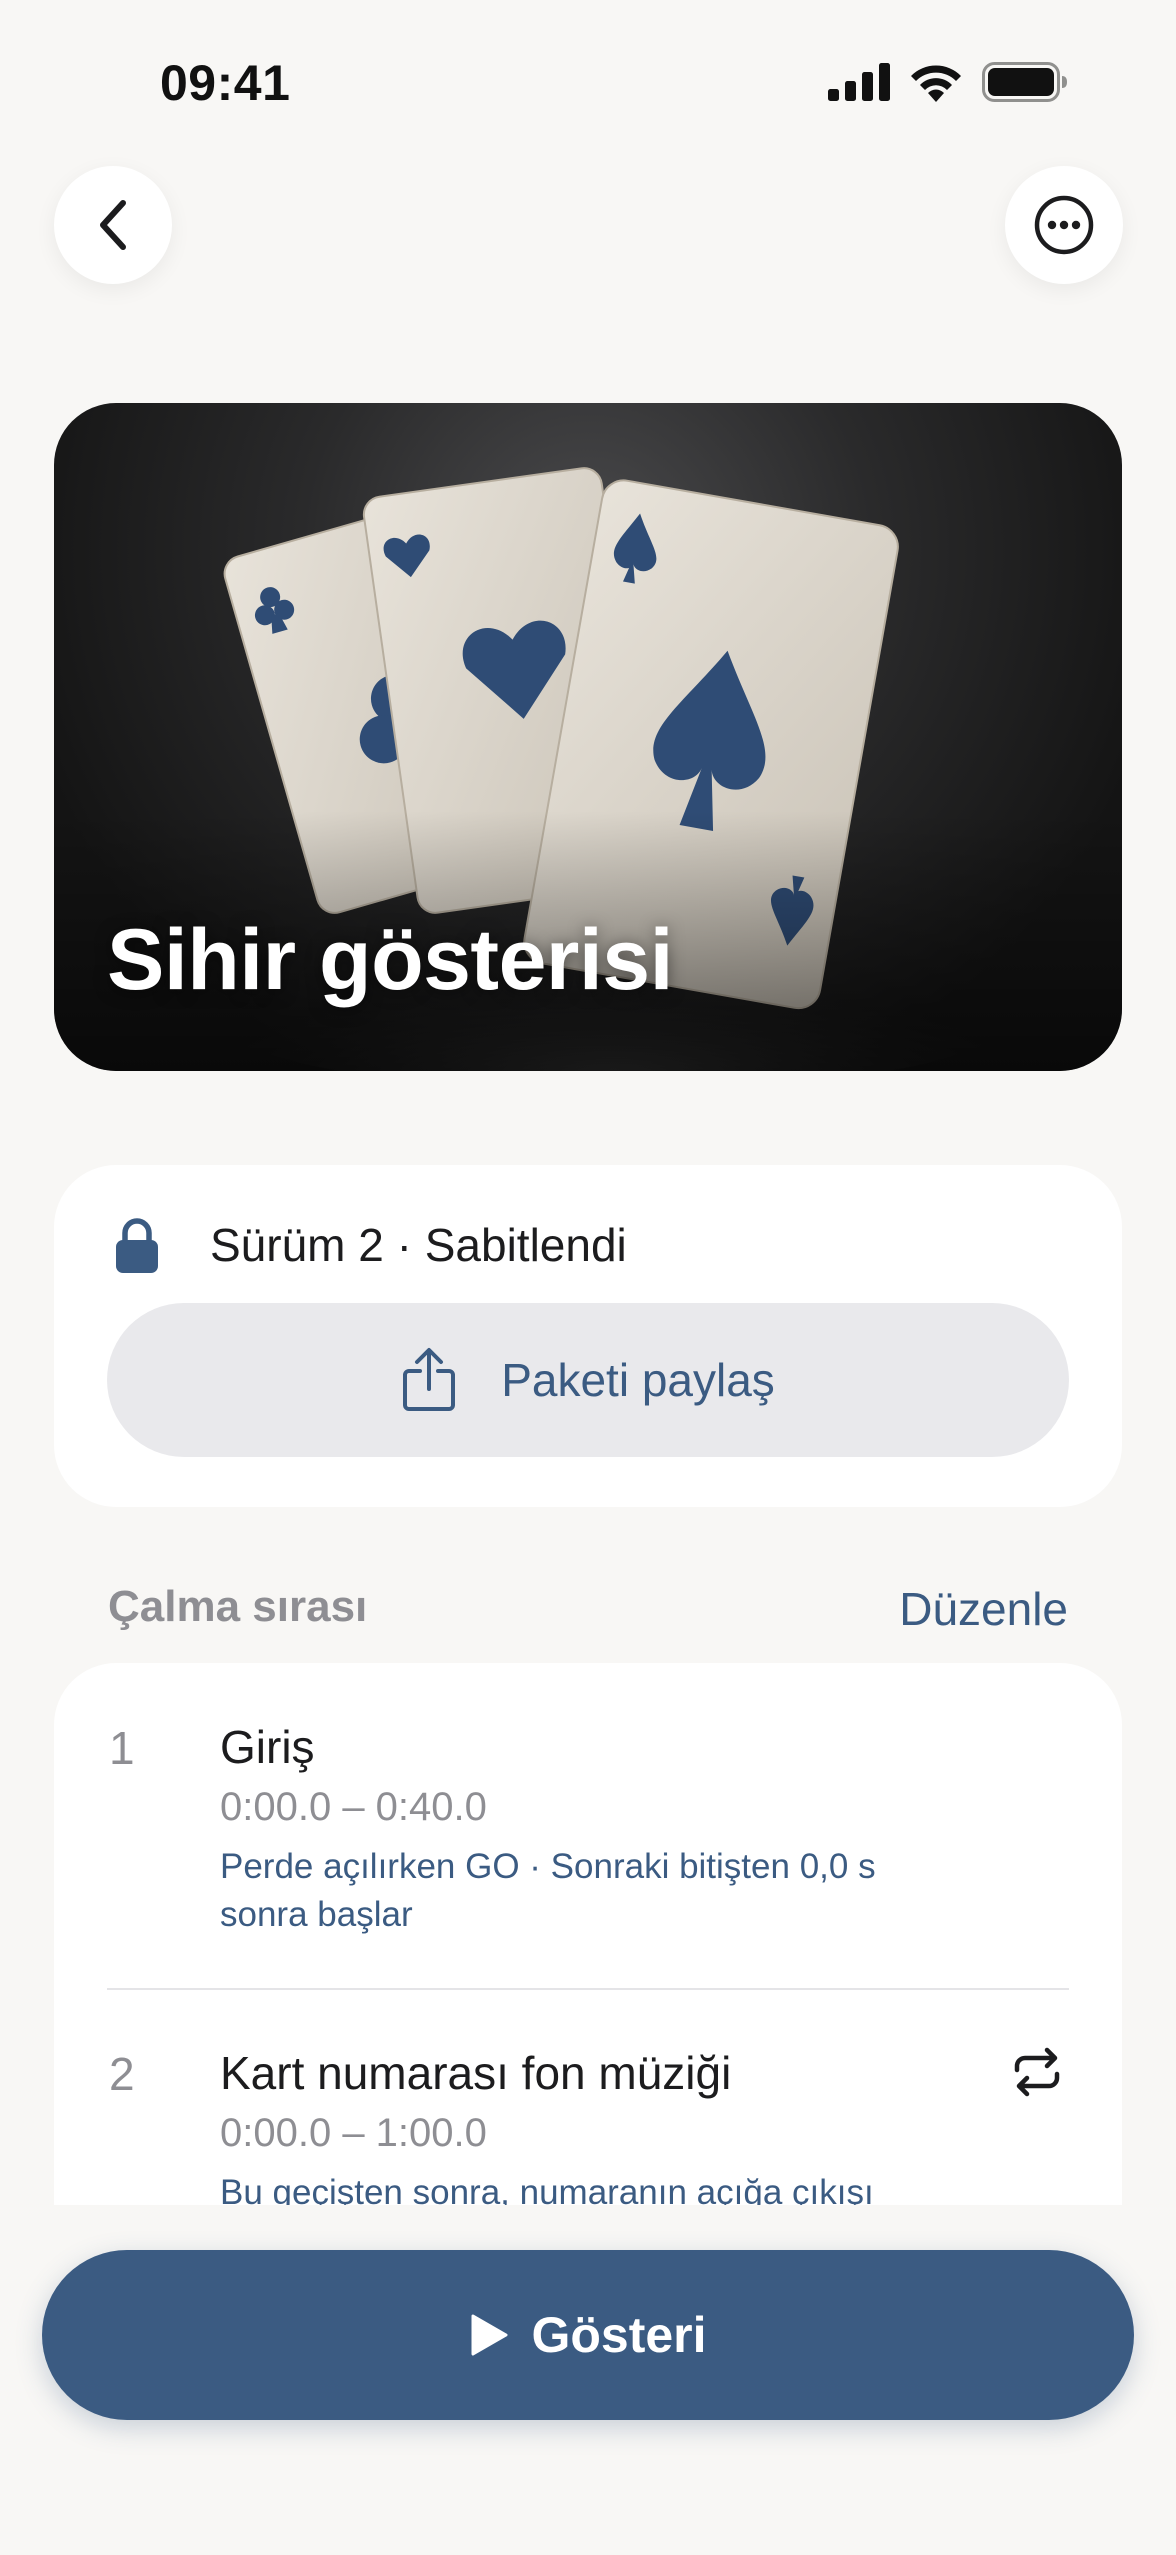  I want to click on ellipsis-circle-icon, so click(1064, 225).